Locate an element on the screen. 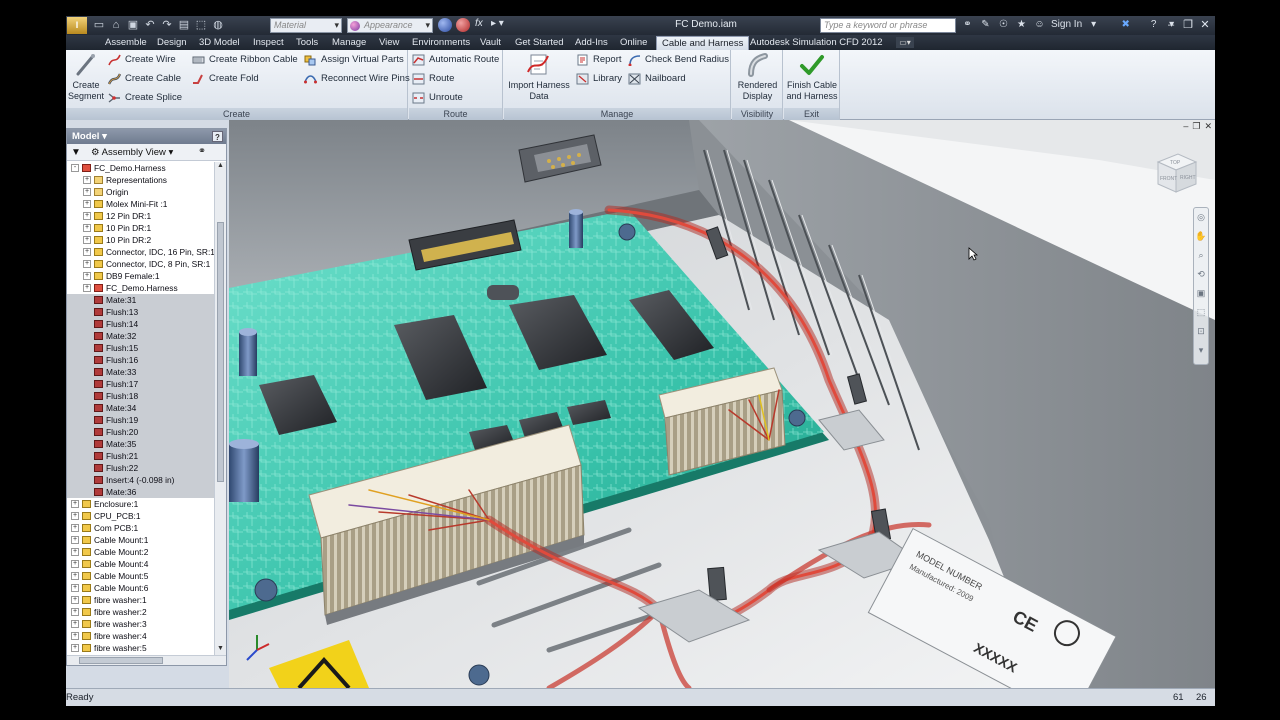 The height and width of the screenshot is (720, 1280). tree-item: + FC_Demo.Harness is located at coordinates (140, 288).